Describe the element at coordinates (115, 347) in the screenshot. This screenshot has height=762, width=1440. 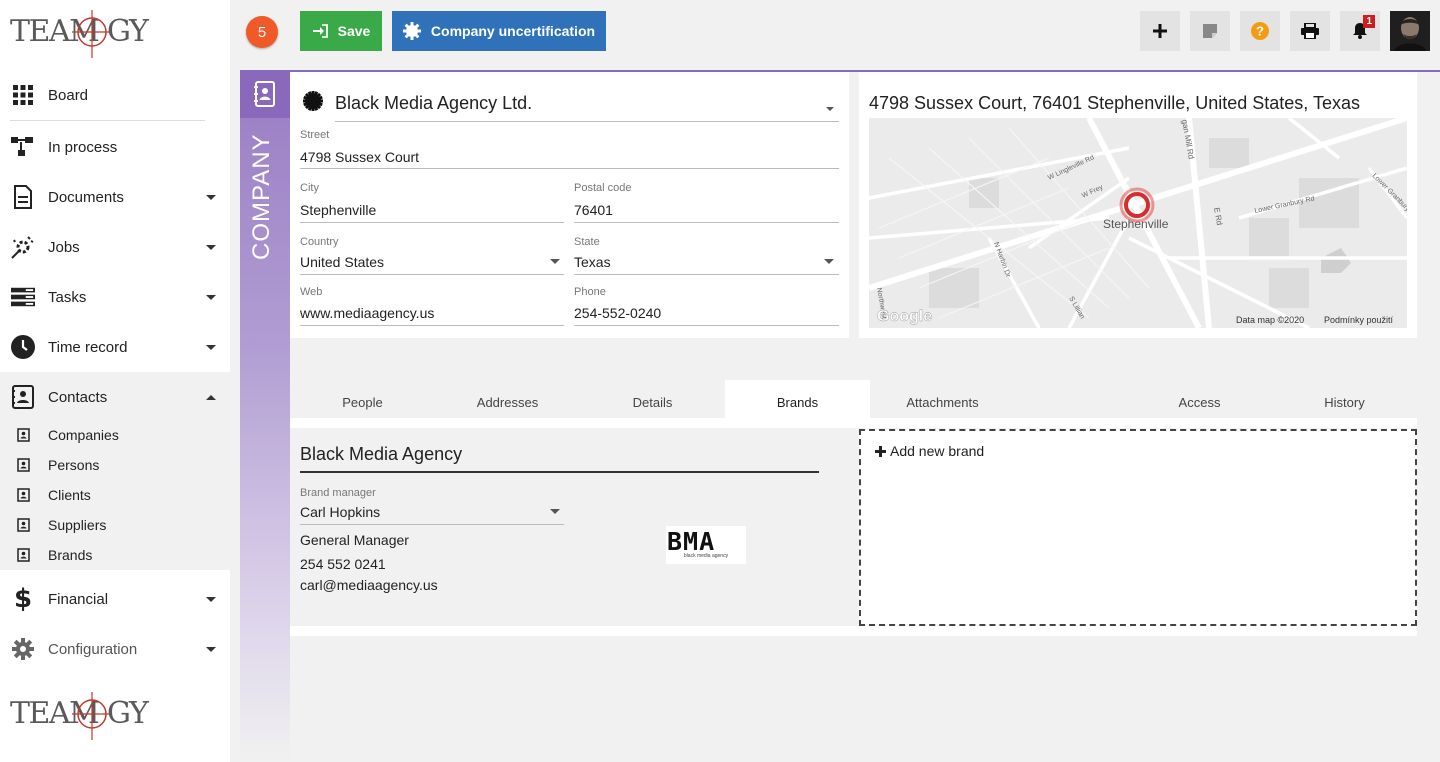
I see `sidebar-item-time-record: Time record` at that location.